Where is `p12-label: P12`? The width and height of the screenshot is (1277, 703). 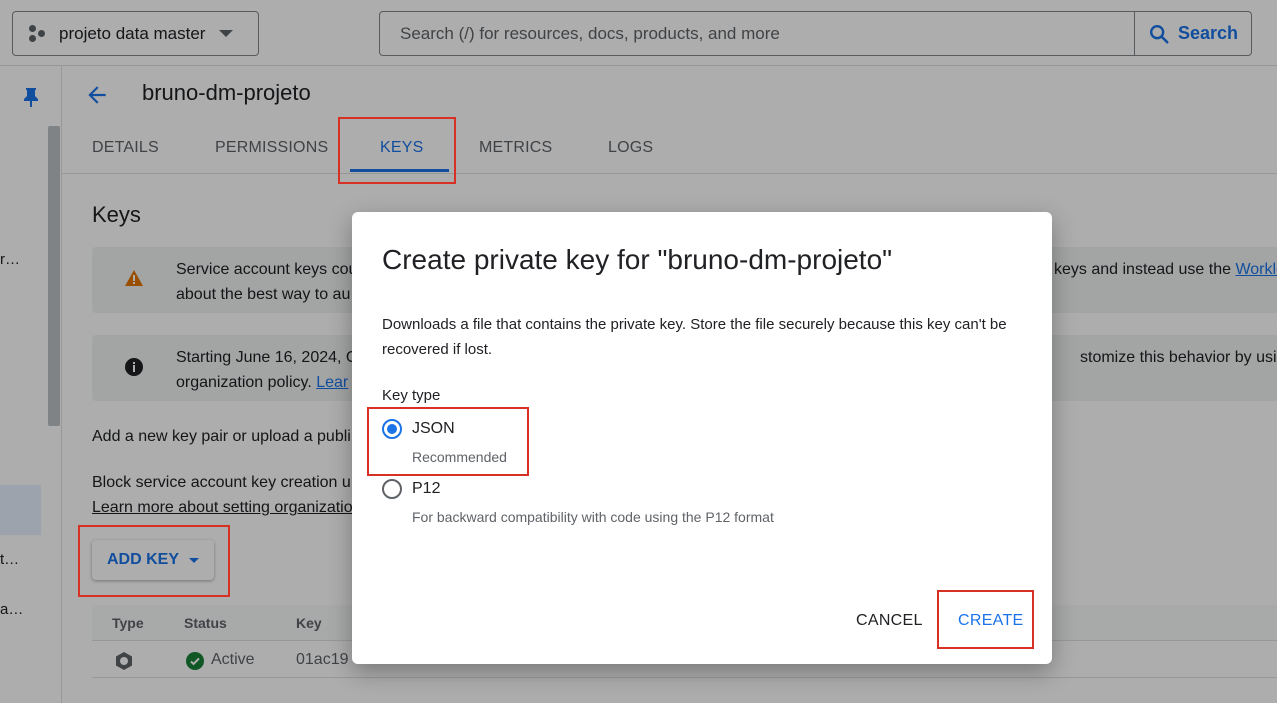 p12-label: P12 is located at coordinates (426, 488).